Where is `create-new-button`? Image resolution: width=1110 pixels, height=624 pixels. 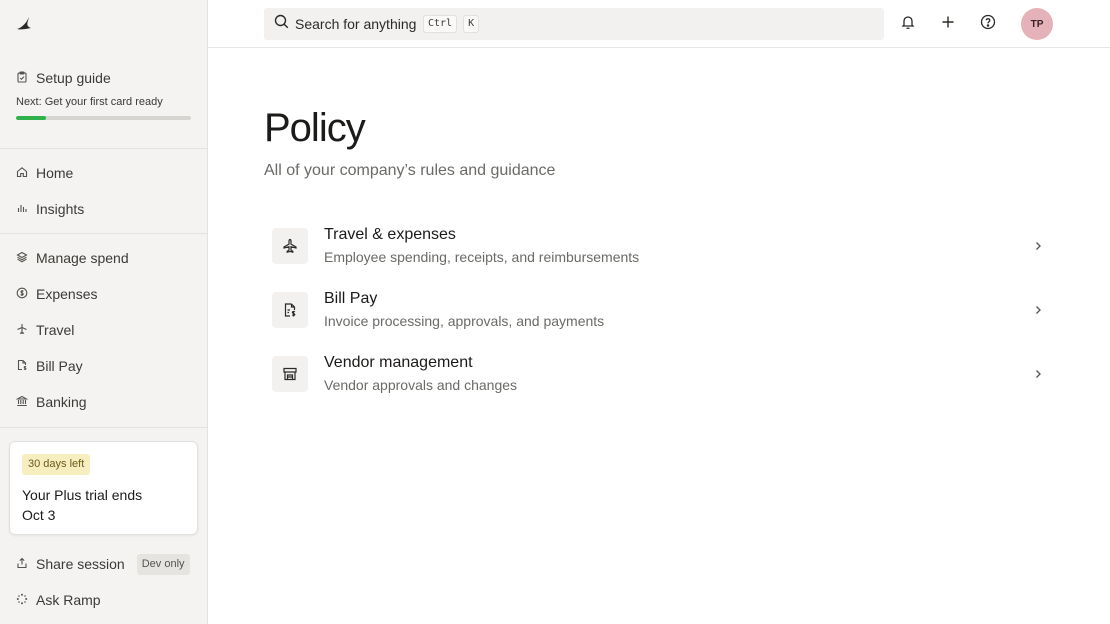
create-new-button is located at coordinates (948, 24).